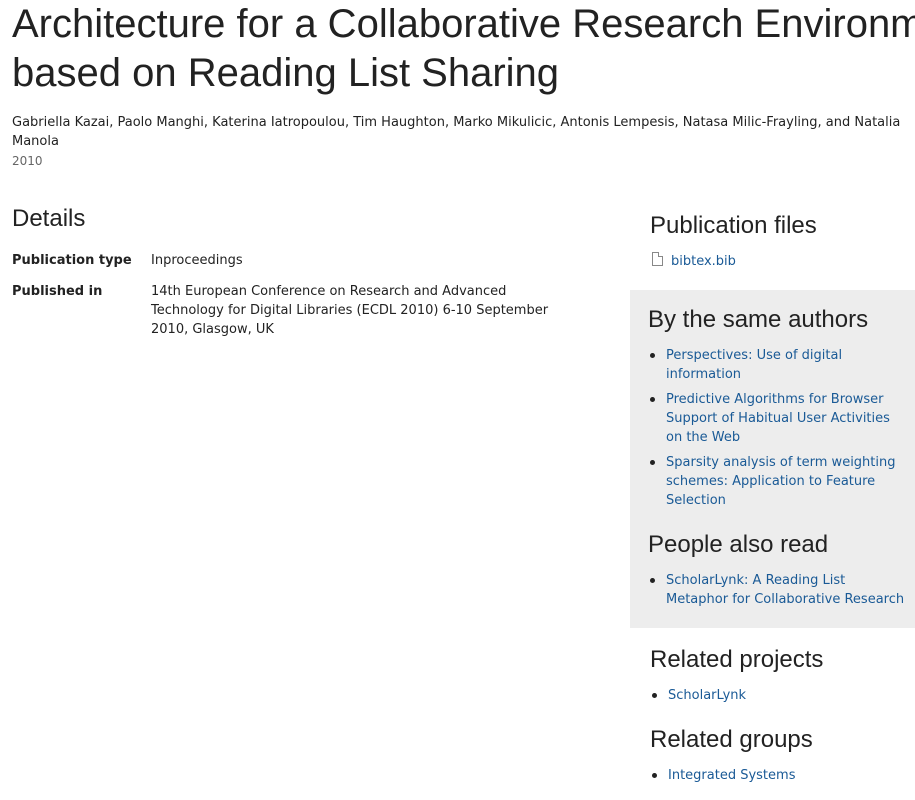  What do you see at coordinates (707, 695) in the screenshot?
I see `related-project-link: ScholarLynk` at bounding box center [707, 695].